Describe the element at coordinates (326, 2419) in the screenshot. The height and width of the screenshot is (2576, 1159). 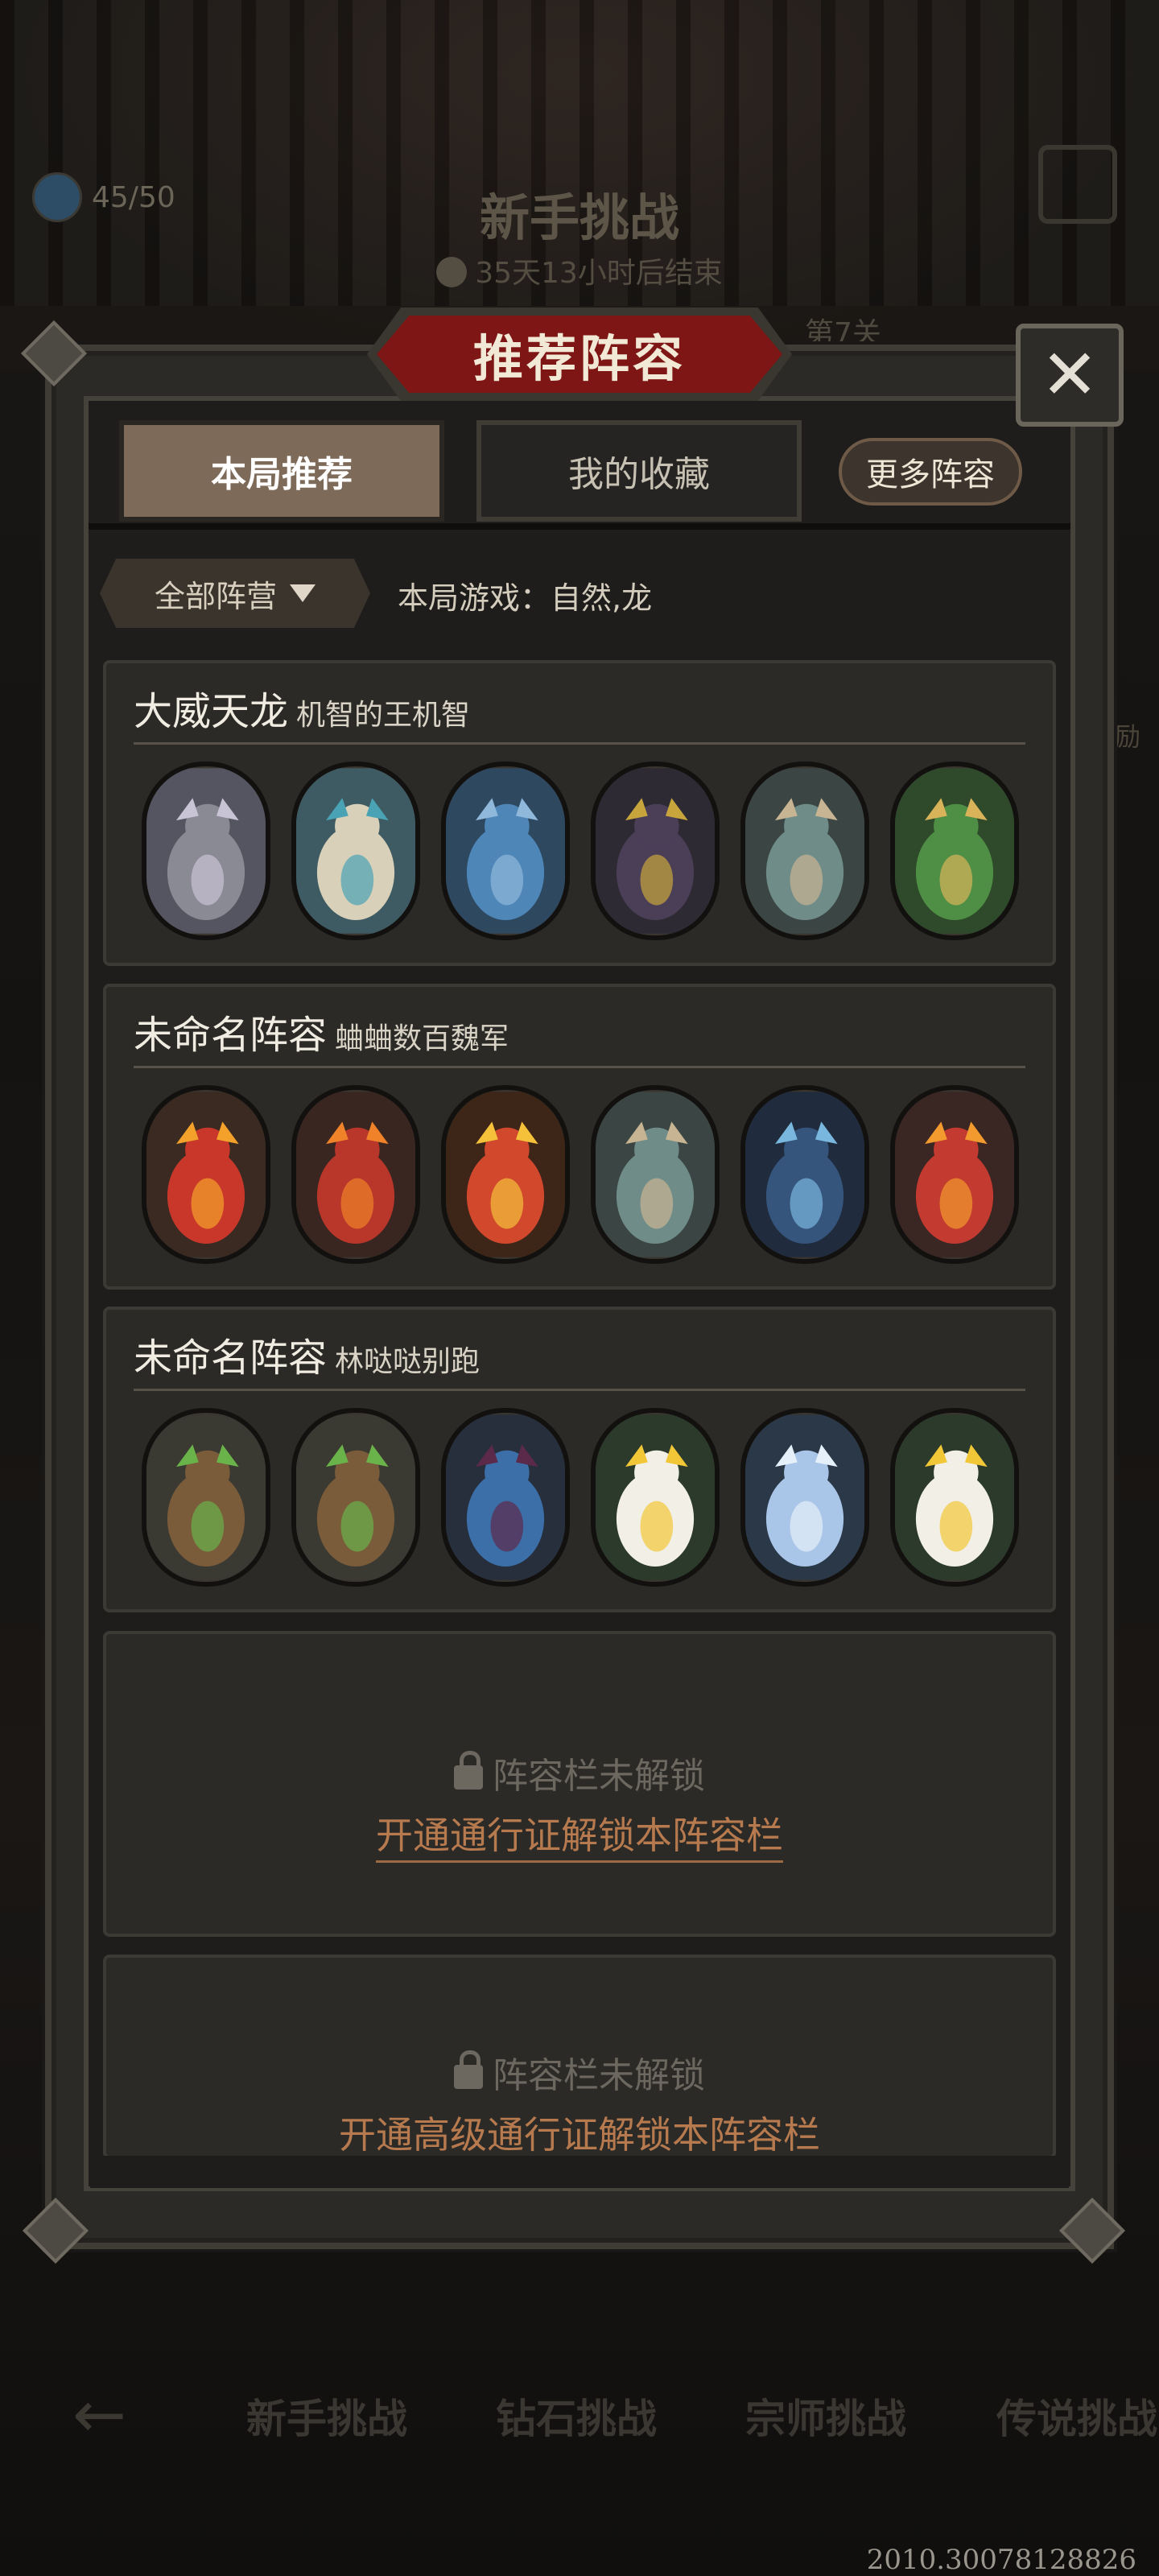
I see `nav-tab-beginner: 新手挑战` at that location.